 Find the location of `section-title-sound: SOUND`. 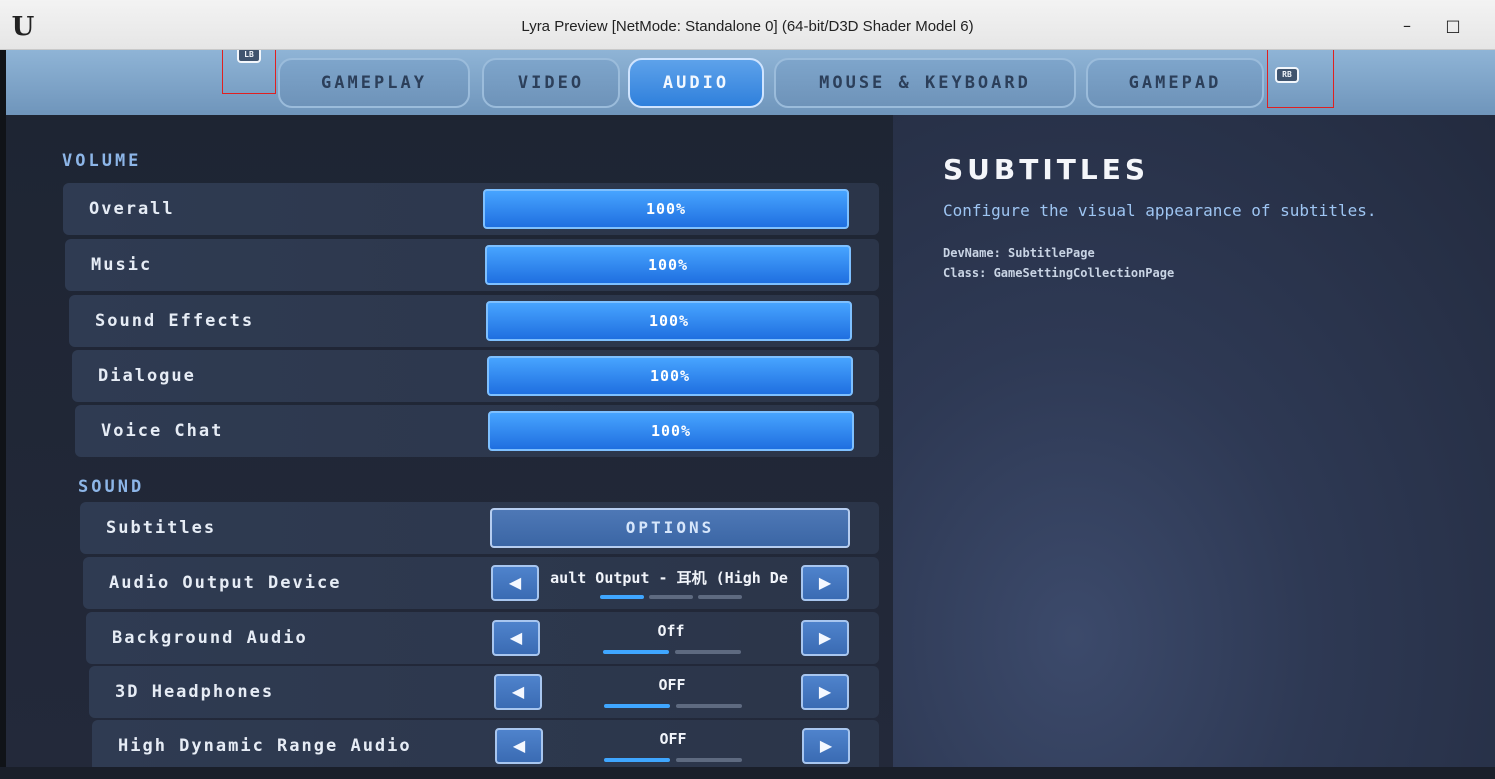

section-title-sound: SOUND is located at coordinates (111, 487).